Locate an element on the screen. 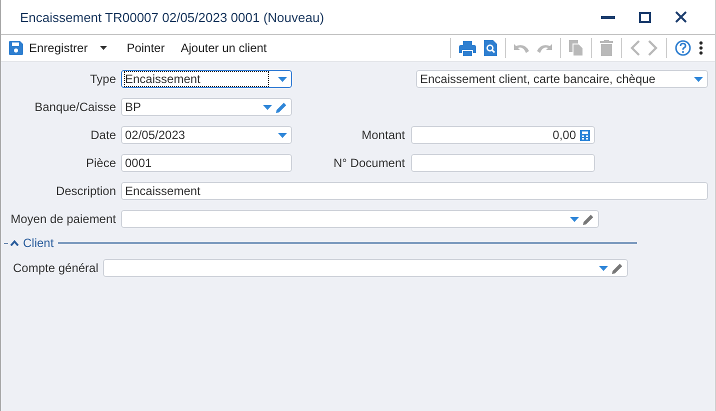 Image resolution: width=716 pixels, height=411 pixels. field-label: N° Document is located at coordinates (369, 163).